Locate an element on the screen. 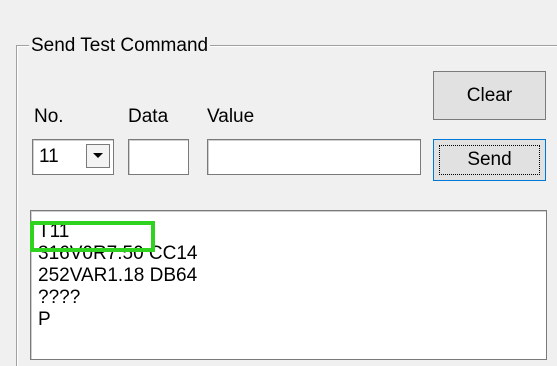  group-title: Send Test Command is located at coordinates (120, 46).